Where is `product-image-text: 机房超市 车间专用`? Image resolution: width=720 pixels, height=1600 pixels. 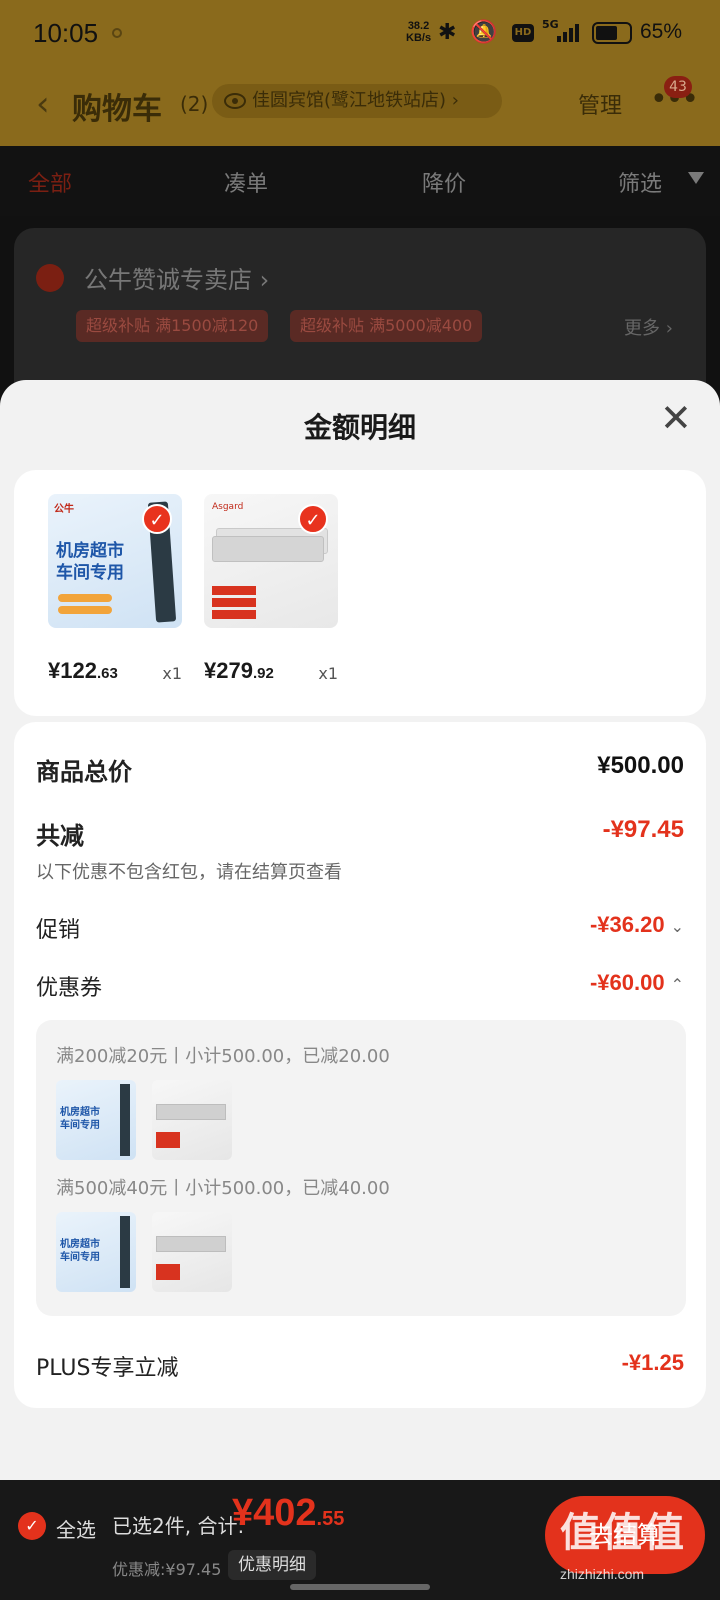
product-image-text: 机房超市 车间专用 is located at coordinates (90, 562).